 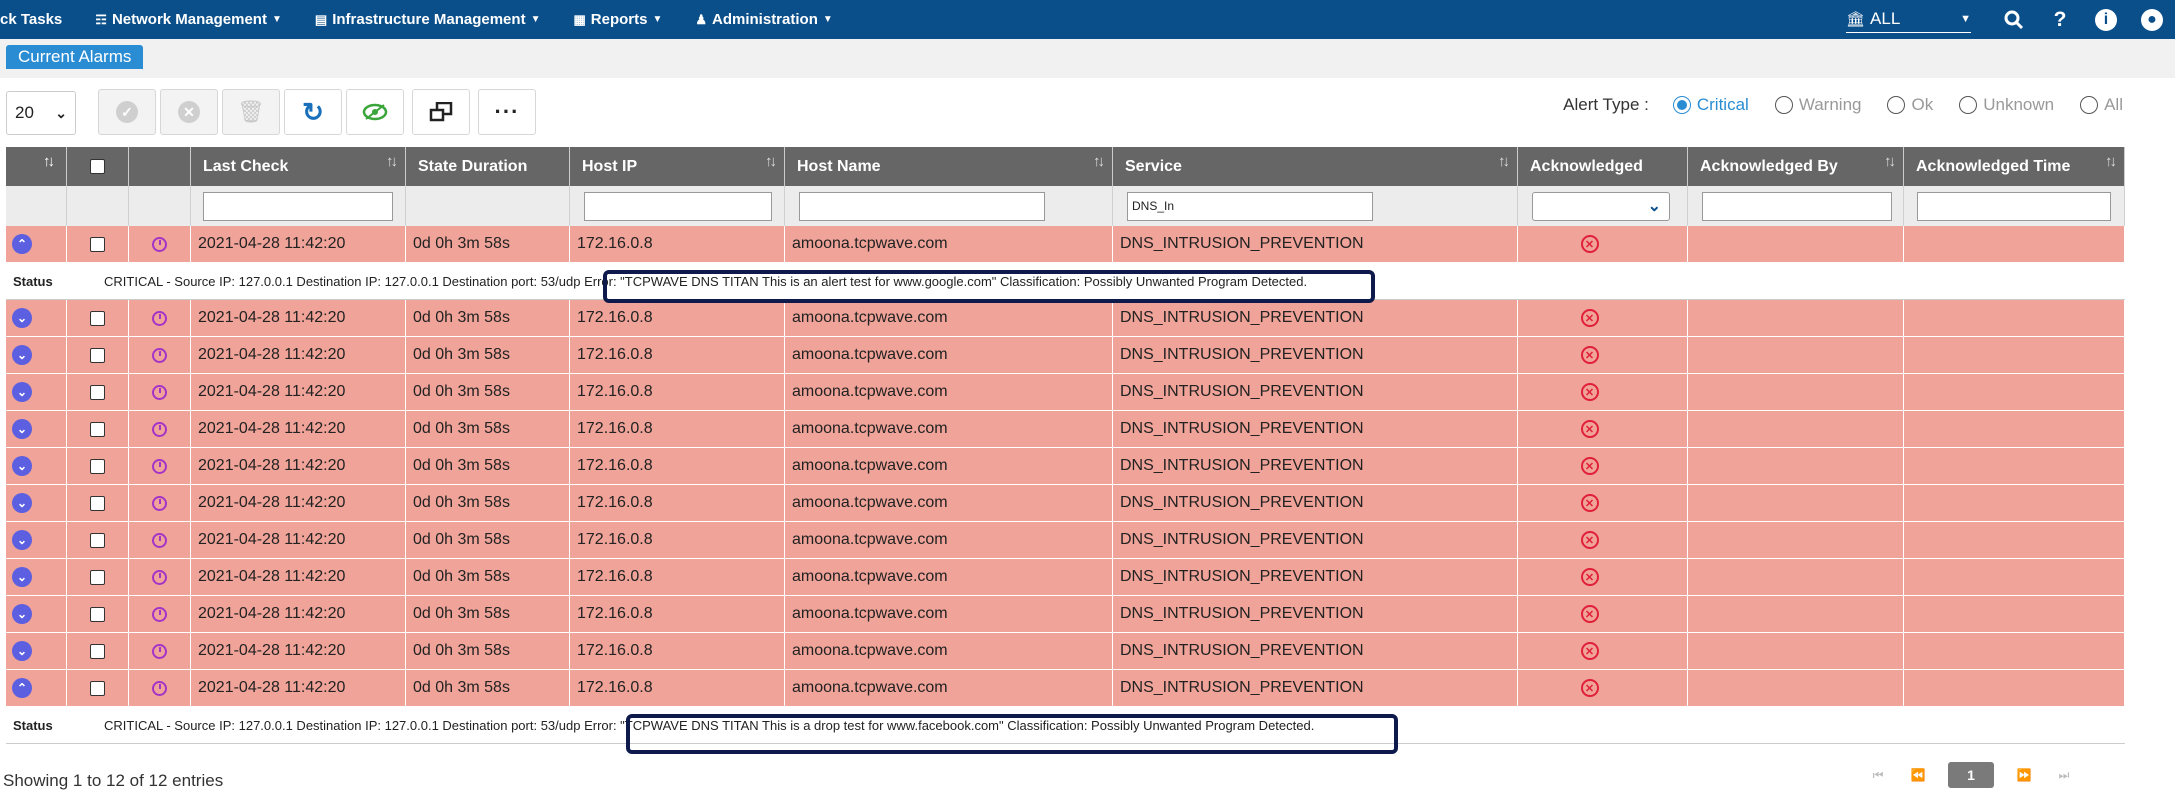 What do you see at coordinates (313, 112) in the screenshot?
I see `refresh-button: ↻` at bounding box center [313, 112].